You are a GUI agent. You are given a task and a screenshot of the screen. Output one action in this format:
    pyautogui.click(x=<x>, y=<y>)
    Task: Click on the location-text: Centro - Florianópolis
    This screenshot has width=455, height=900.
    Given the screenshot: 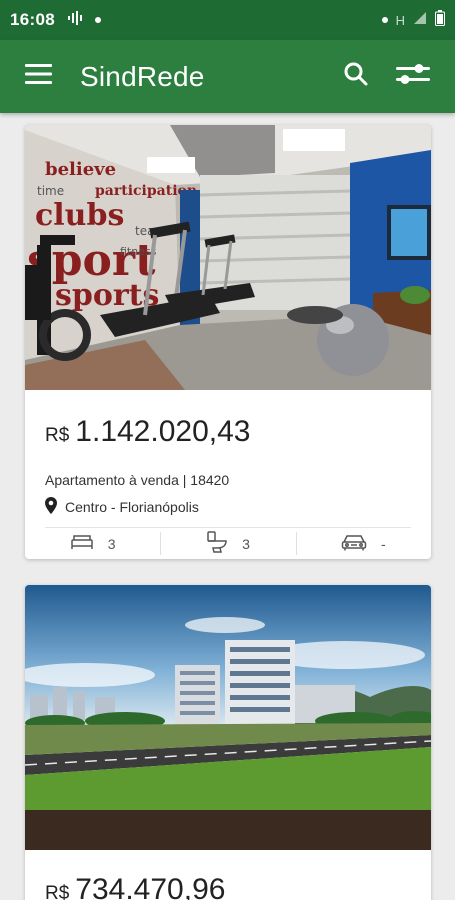 What is the action you would take?
    pyautogui.click(x=132, y=507)
    